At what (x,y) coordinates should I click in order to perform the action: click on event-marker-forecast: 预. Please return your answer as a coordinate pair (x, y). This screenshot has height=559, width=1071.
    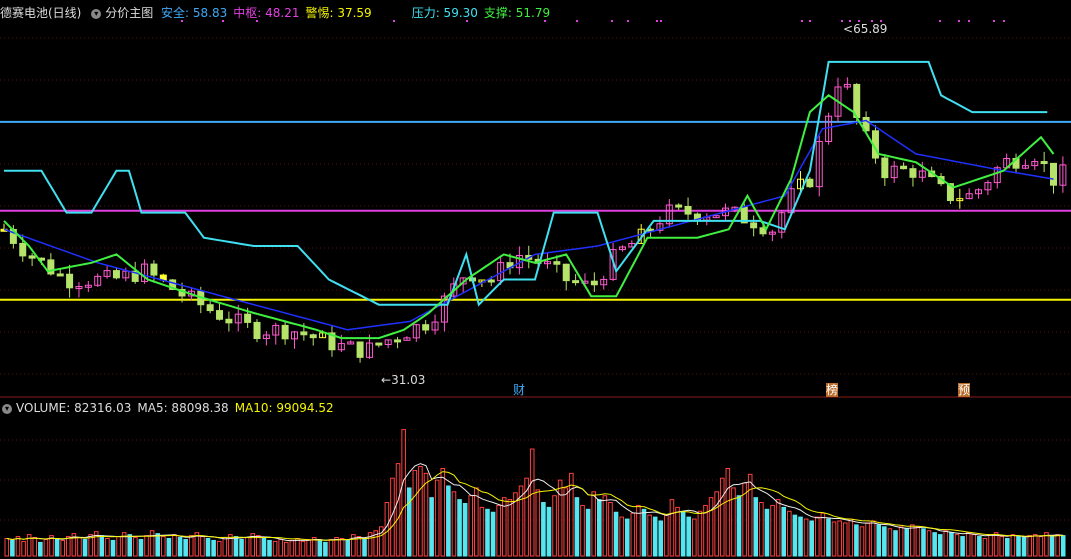
    Looking at the image, I should click on (964, 390).